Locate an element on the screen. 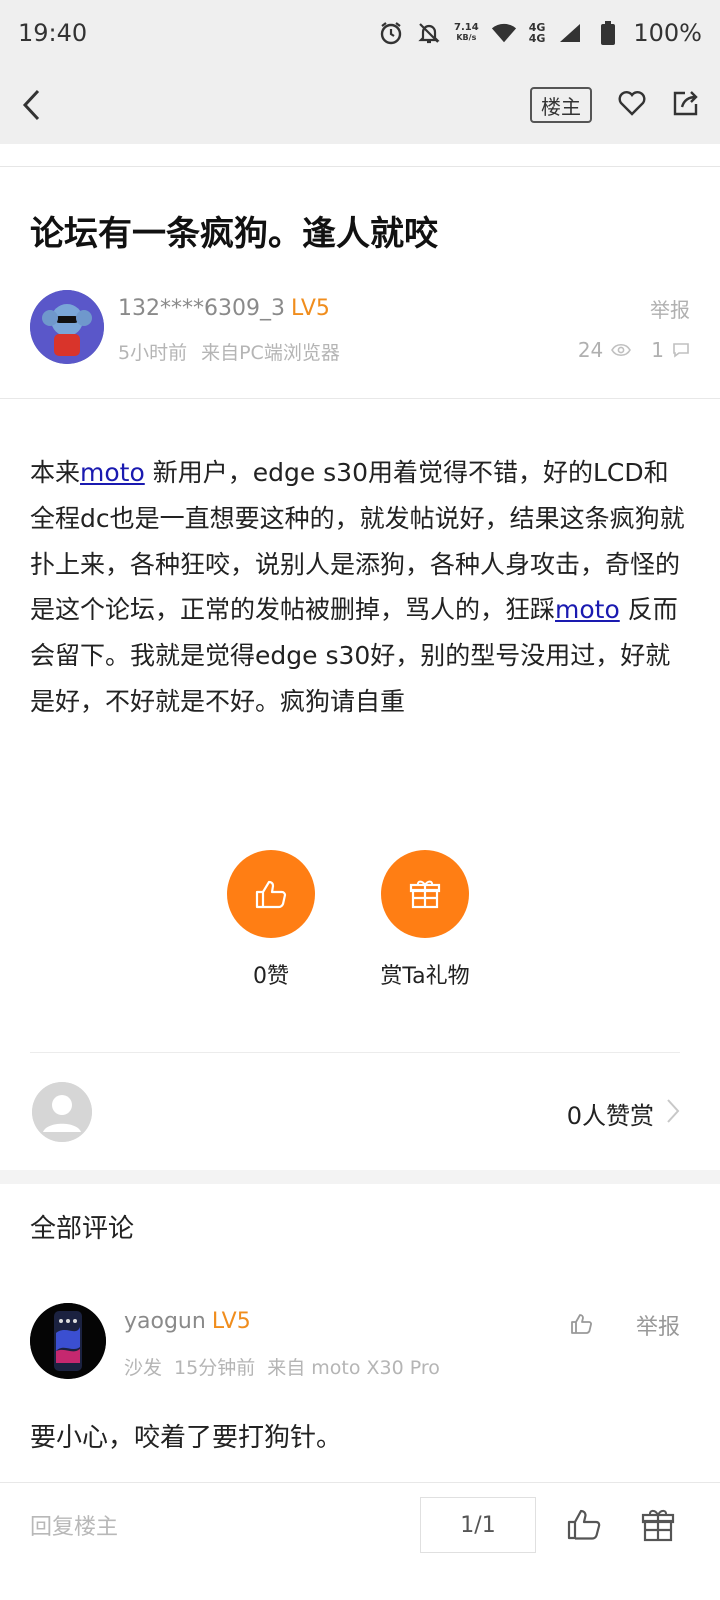 The height and width of the screenshot is (1600, 720). status-icons: 7.14 KB/s 4G 4G 100% is located at coordinates (540, 33).